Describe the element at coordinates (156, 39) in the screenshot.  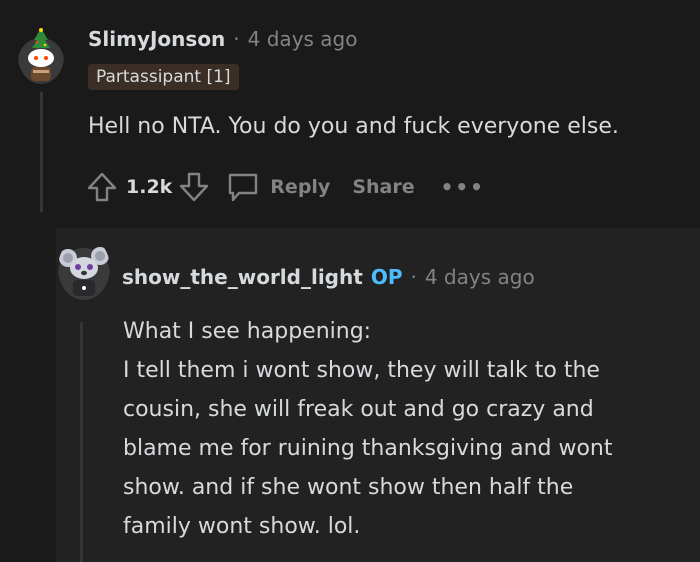
I see `username: SlimyJonson` at that location.